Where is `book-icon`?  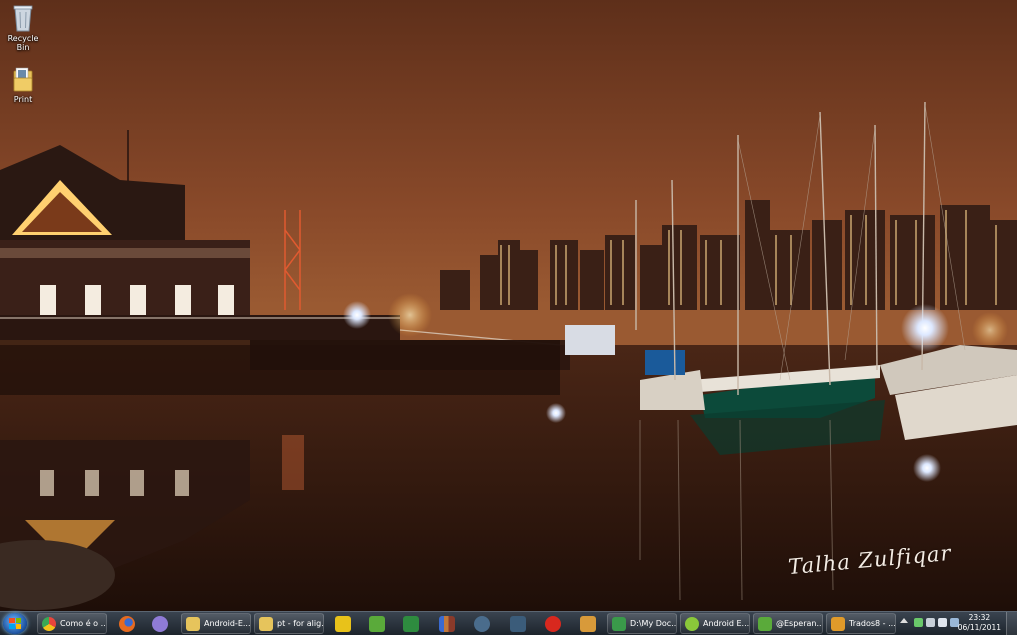
book-icon is located at coordinates (588, 624).